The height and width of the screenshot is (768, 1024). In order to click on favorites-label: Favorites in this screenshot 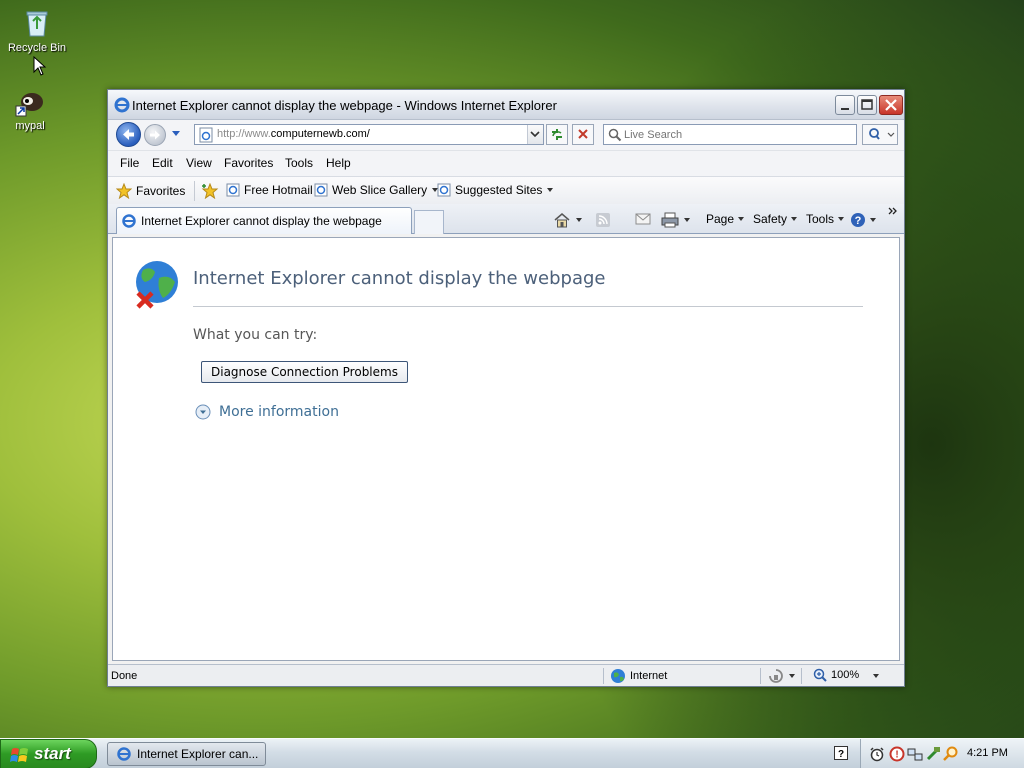, I will do `click(161, 191)`.